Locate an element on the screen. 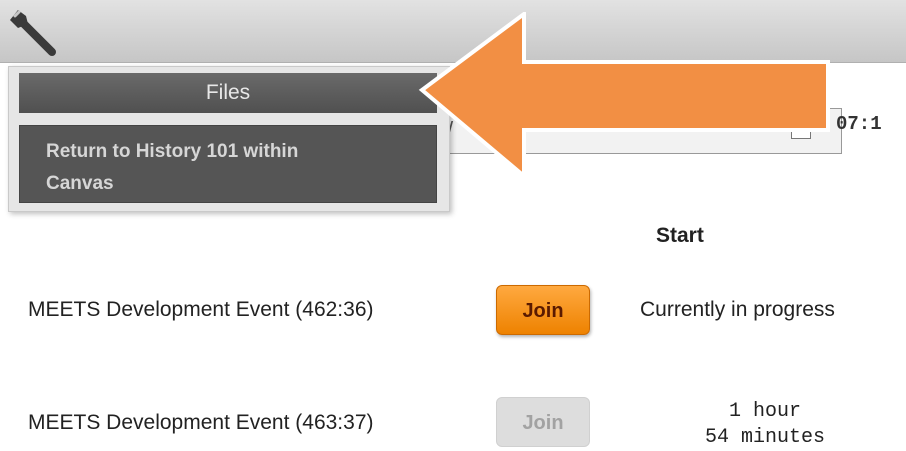 The image size is (906, 451). wrench-icon is located at coordinates (34, 32).